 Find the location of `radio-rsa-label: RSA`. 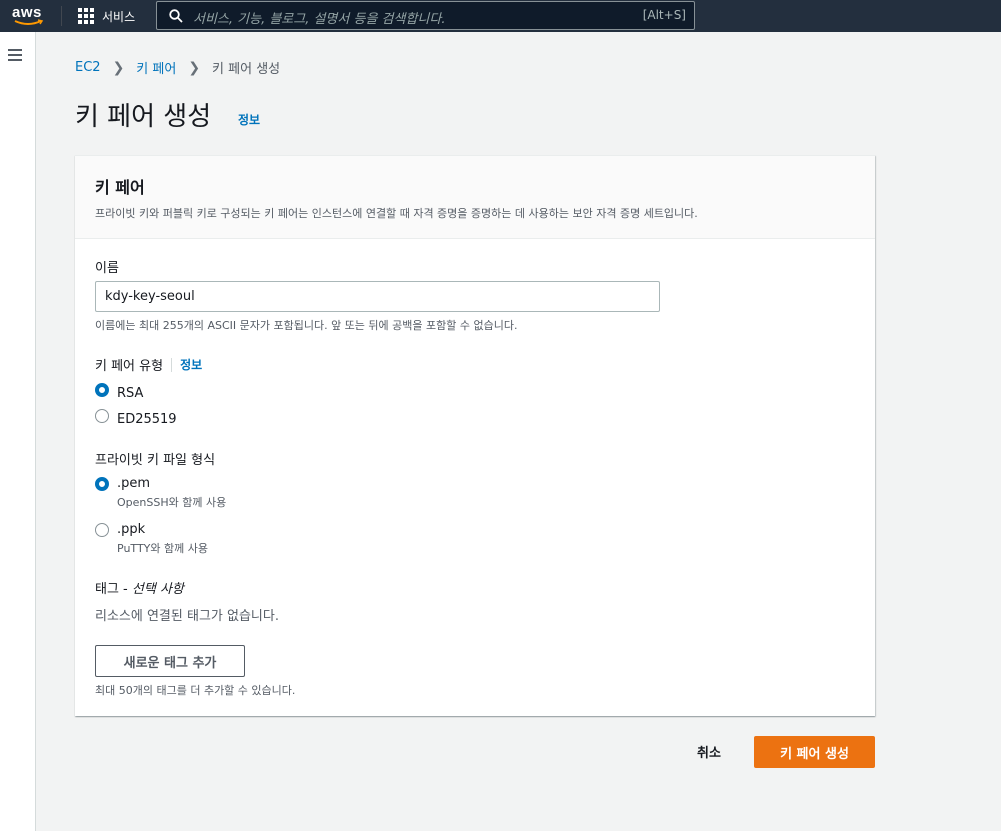

radio-rsa-label: RSA is located at coordinates (130, 393).